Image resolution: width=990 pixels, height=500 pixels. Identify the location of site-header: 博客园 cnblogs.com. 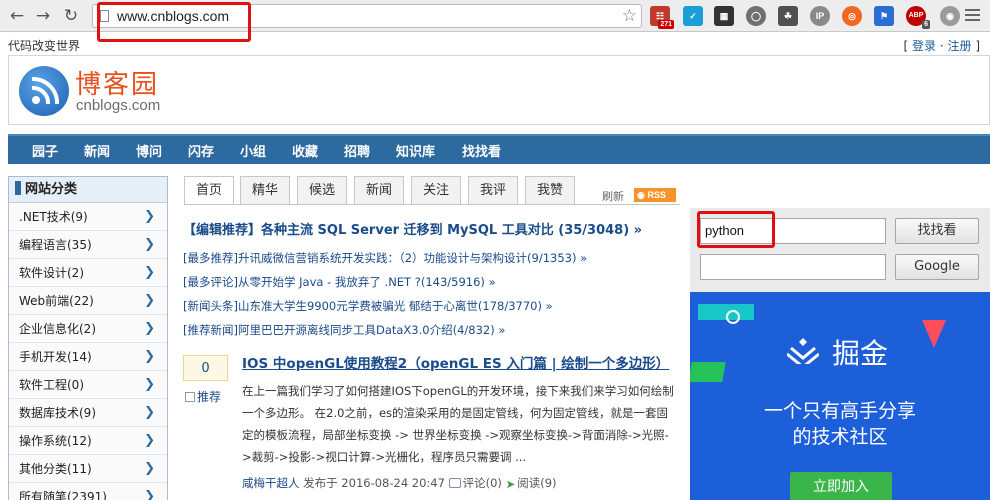
(499, 90).